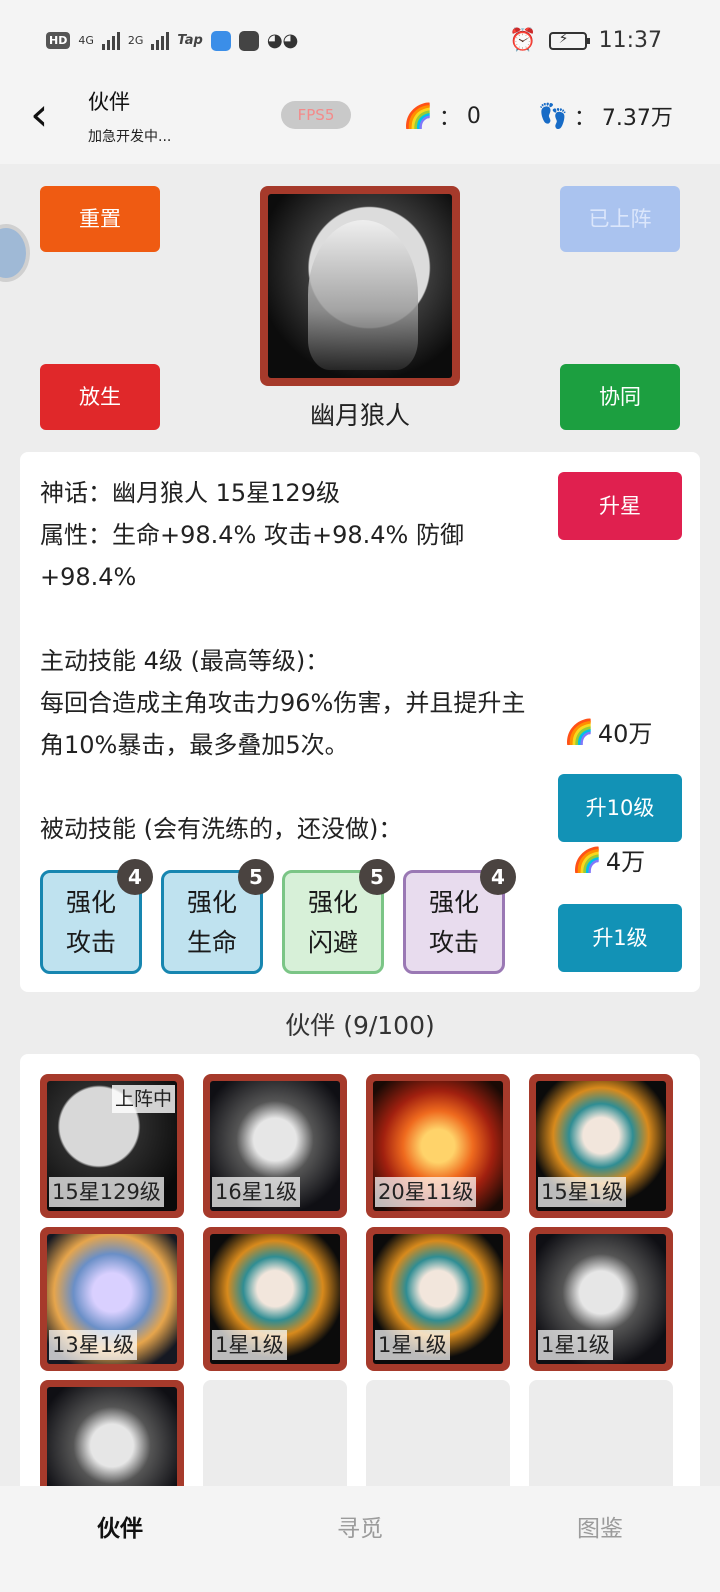 The height and width of the screenshot is (1592, 720). Describe the element at coordinates (252, 556) in the screenshot. I see `hero-attr-line: 属性：生命+98.4% 攻击+98.4% 防御+98.4%` at that location.